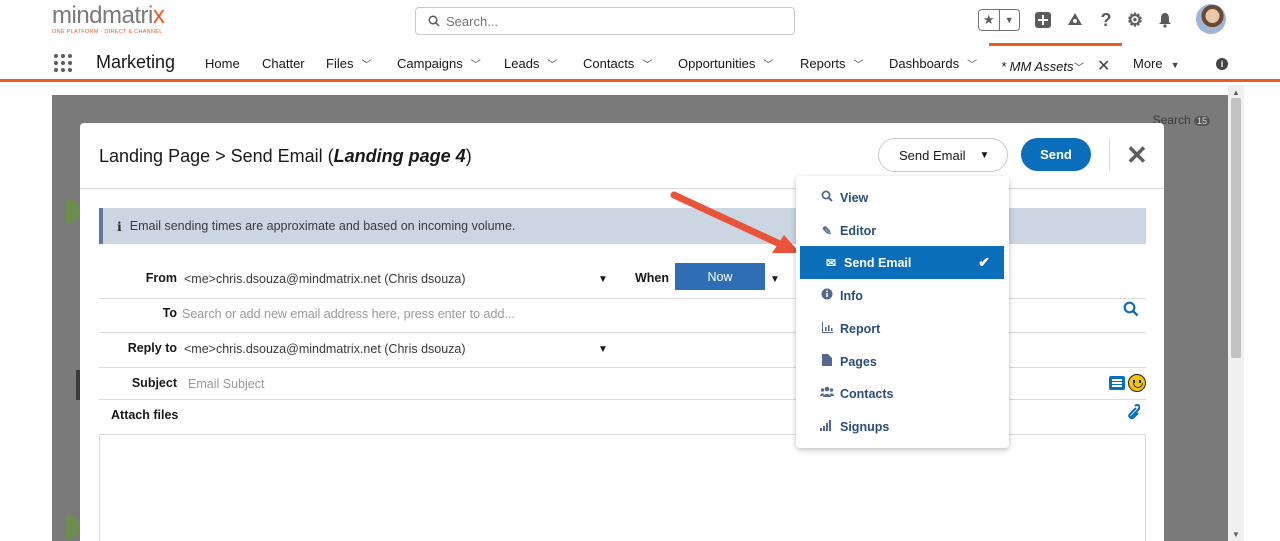 This screenshot has height=541, width=1280. Describe the element at coordinates (1236, 534) in the screenshot. I see `scroll-down-icon: ▼` at that location.